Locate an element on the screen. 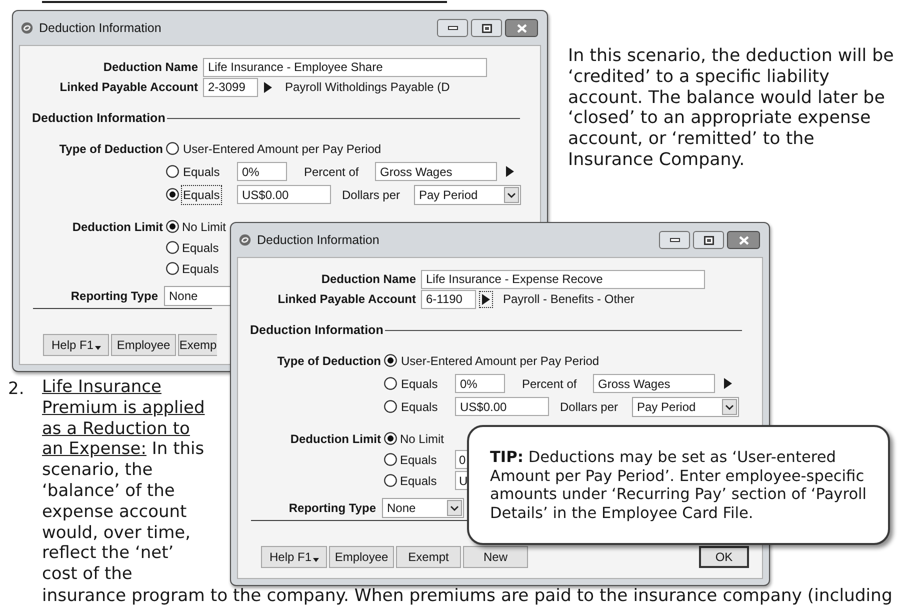 Image resolution: width=900 pixels, height=613 pixels. text-field: 6-1190 is located at coordinates (448, 299).